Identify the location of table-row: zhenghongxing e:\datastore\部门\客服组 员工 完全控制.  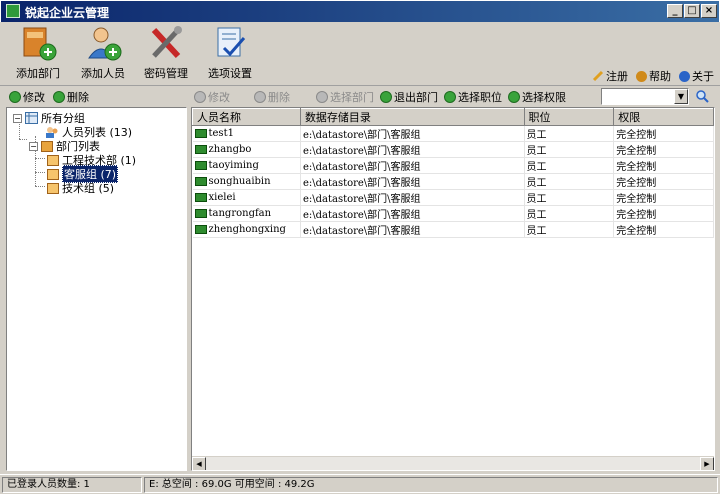
(453, 229).